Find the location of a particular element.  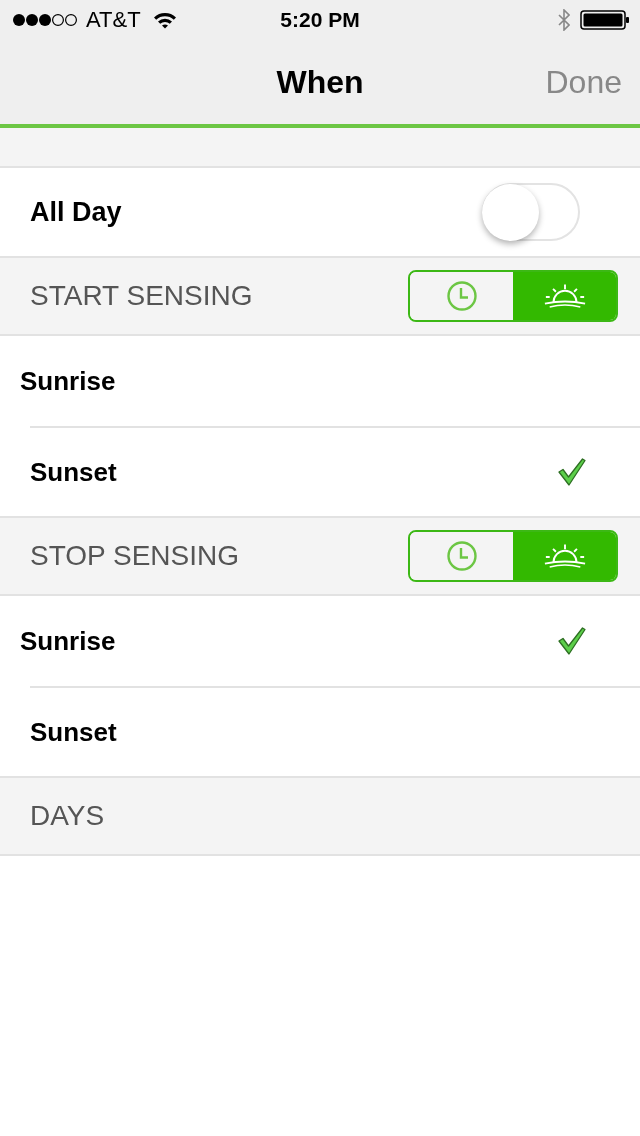

toggle-switch is located at coordinates (531, 212).